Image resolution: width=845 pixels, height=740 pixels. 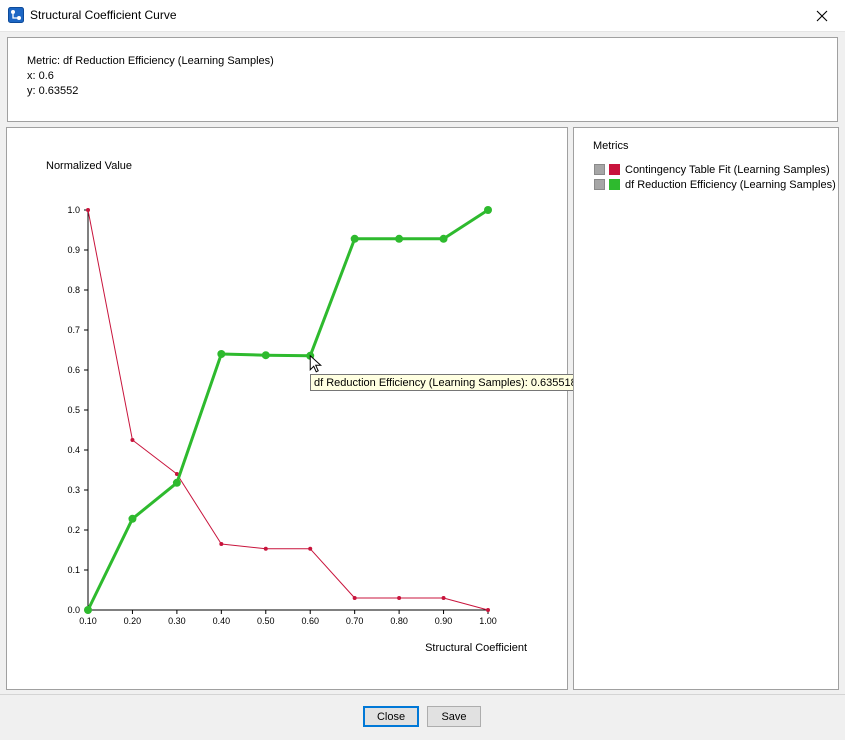 I want to click on y-tick-label: 0.9, so click(x=73, y=250).